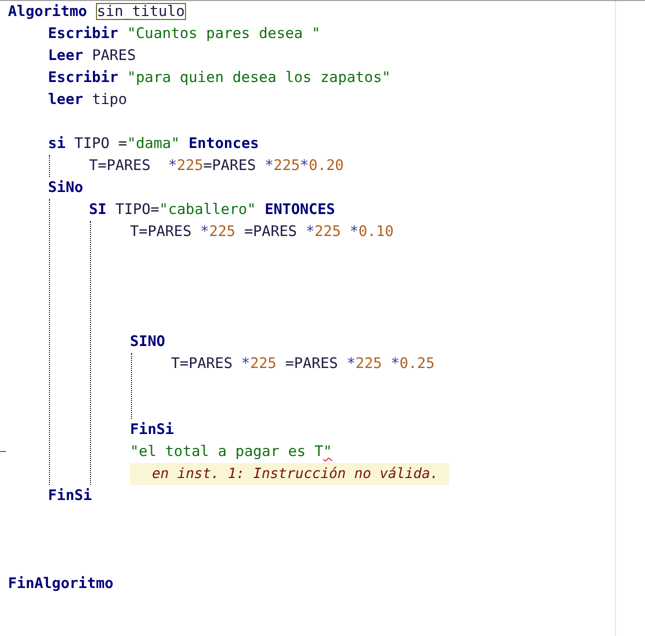 The image size is (645, 636). I want to click on code-line: T=PARES *225=PARES *225*0.20, so click(216, 166).